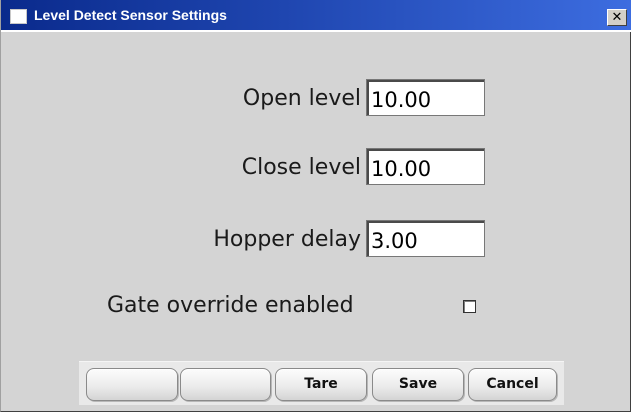  What do you see at coordinates (469, 306) in the screenshot?
I see `gate-override-checkbox` at bounding box center [469, 306].